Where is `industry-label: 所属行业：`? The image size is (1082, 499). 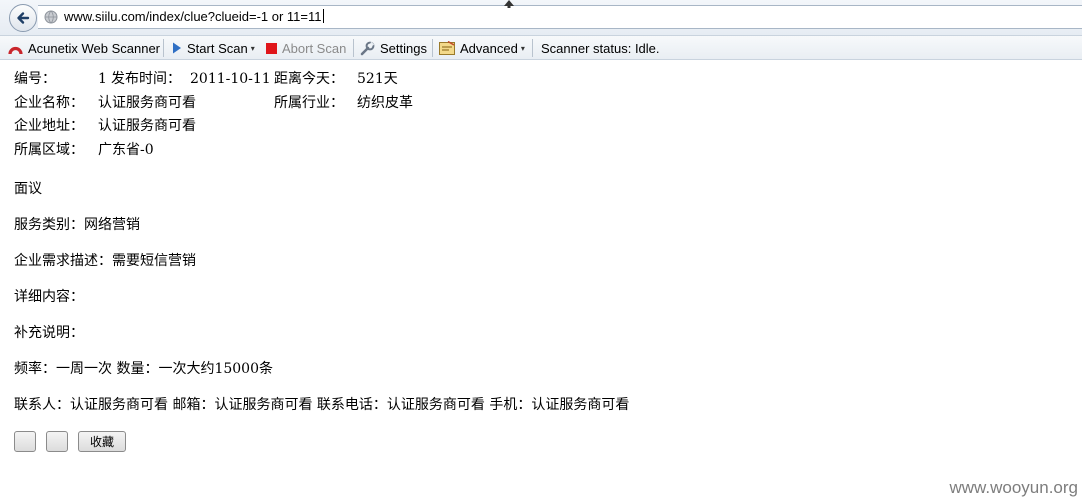
industry-label: 所属行业： is located at coordinates (309, 102).